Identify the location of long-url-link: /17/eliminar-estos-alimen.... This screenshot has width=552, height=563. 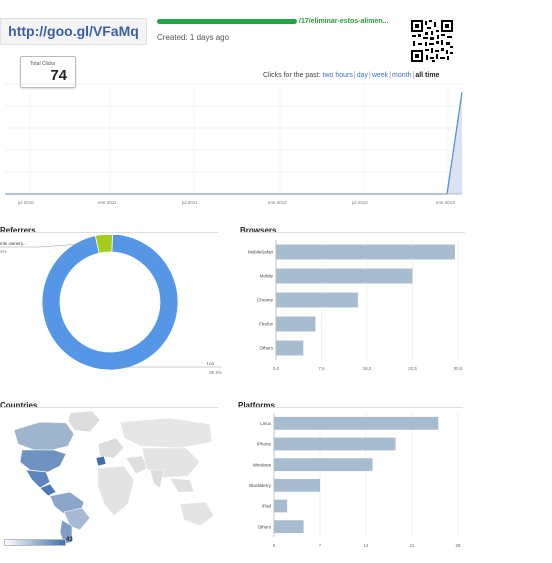
(272, 21).